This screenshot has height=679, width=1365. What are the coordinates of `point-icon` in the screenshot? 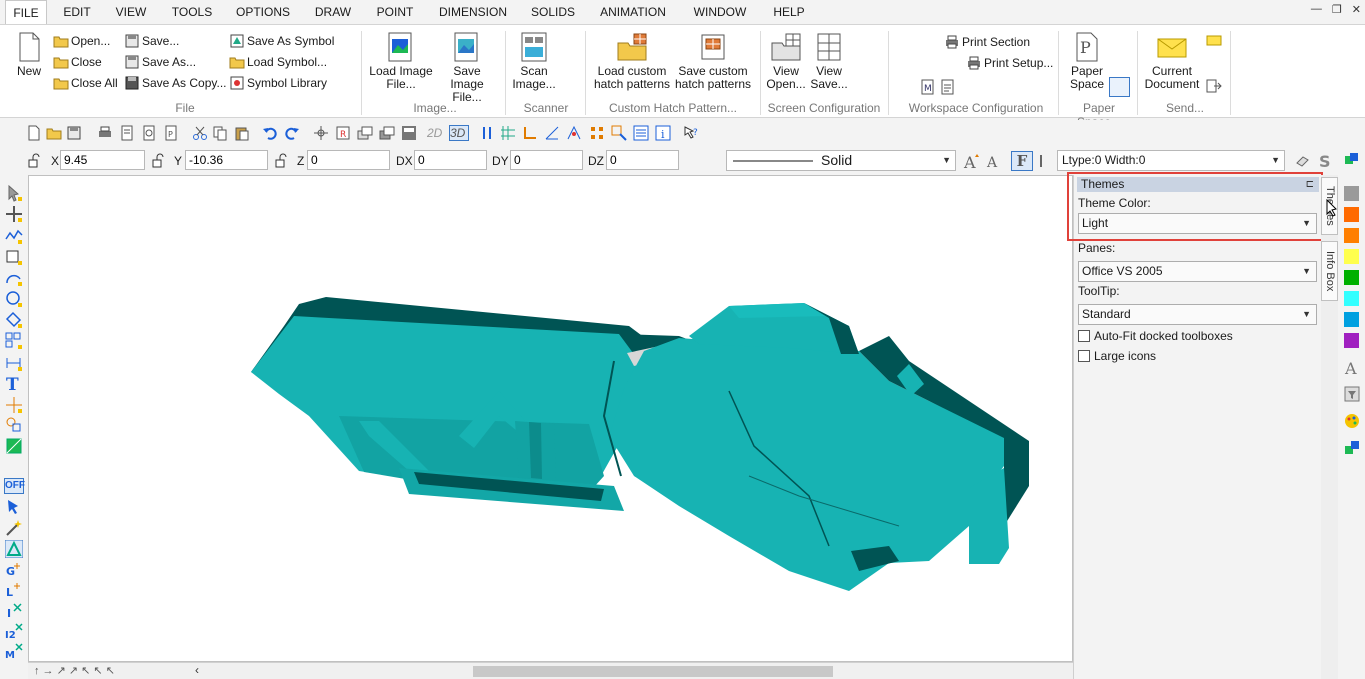 It's located at (14, 405).